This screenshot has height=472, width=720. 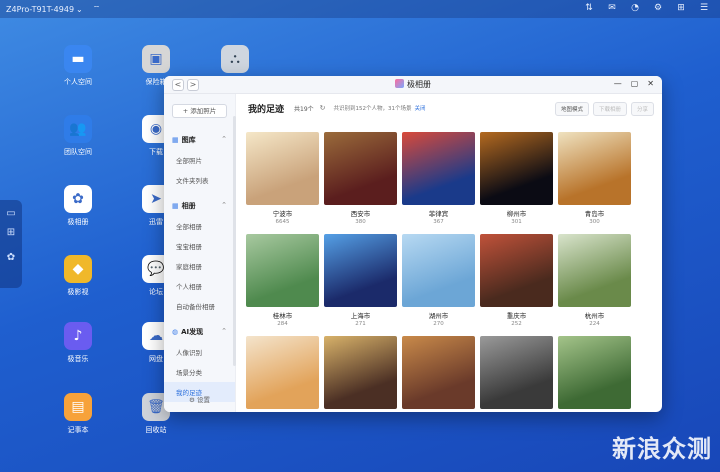 What do you see at coordinates (199, 352) in the screenshot?
I see `sidebar-item: 人像识别` at bounding box center [199, 352].